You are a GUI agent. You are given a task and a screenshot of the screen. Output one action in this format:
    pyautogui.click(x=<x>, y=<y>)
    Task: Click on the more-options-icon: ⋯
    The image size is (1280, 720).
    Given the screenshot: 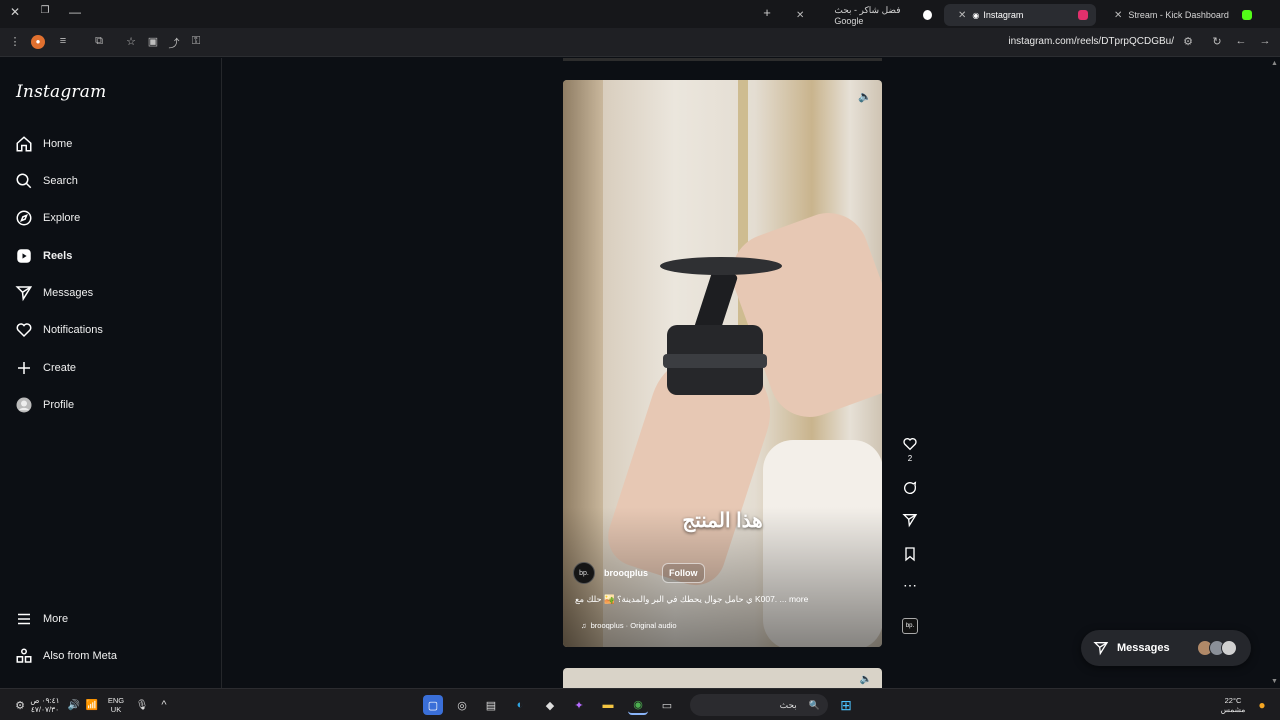 What is the action you would take?
    pyautogui.click(x=910, y=585)
    